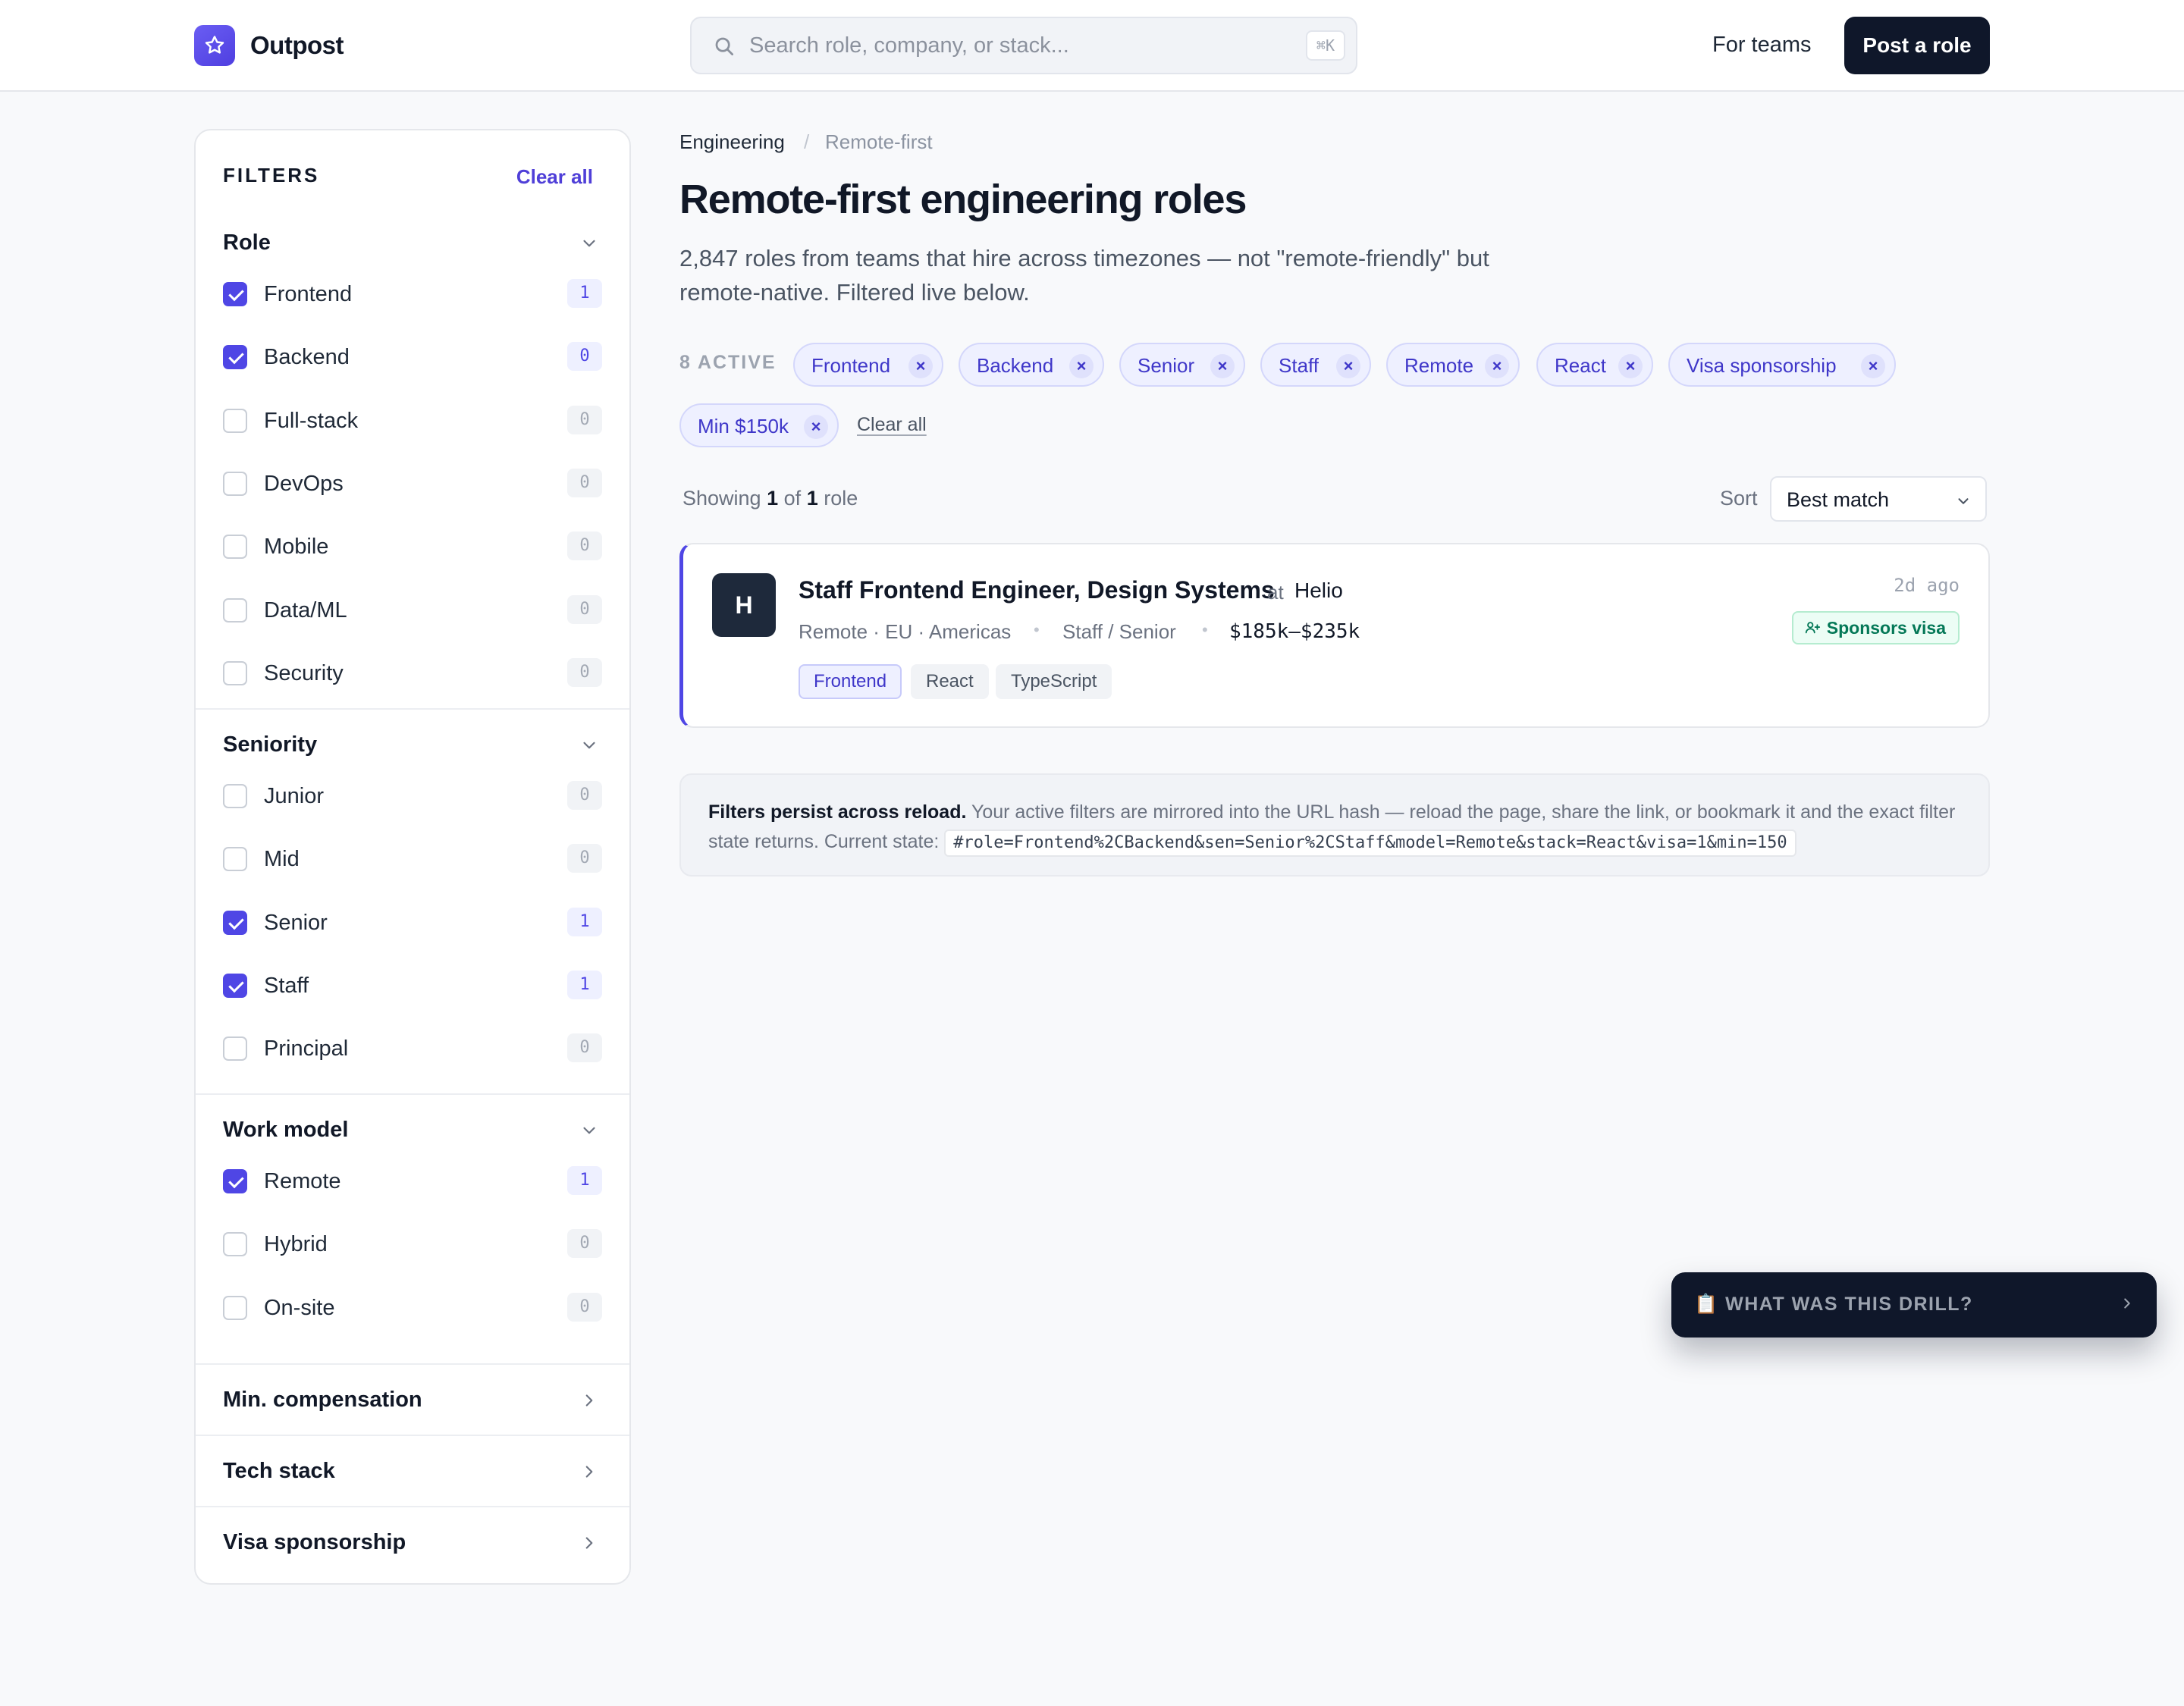 The width and height of the screenshot is (2184, 1706). What do you see at coordinates (984, 46) in the screenshot?
I see `search-input` at bounding box center [984, 46].